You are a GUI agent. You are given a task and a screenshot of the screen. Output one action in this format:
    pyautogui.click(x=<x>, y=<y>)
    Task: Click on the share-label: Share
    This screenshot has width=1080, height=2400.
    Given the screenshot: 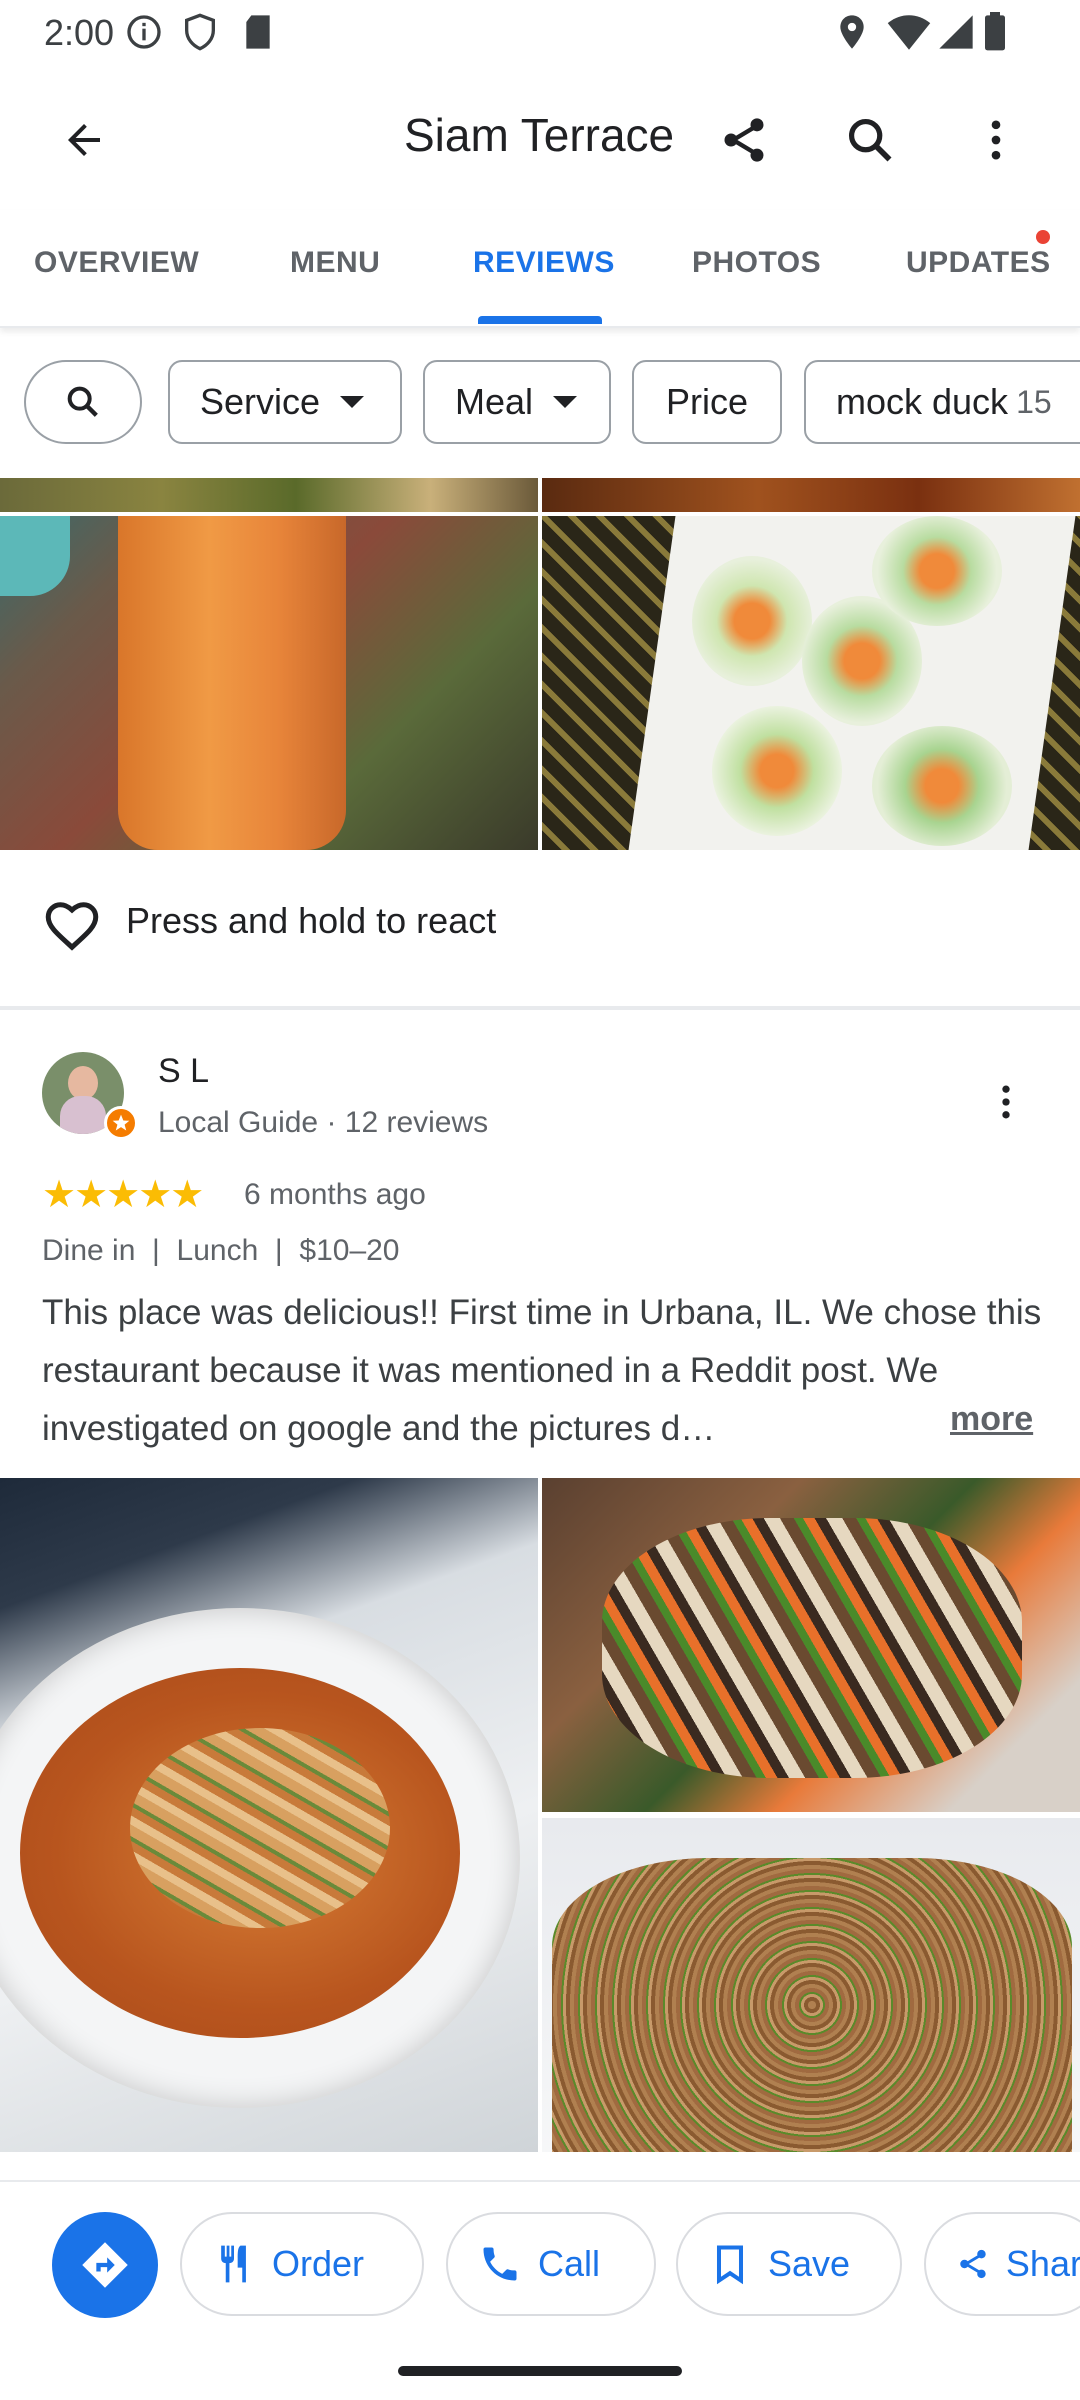 What is the action you would take?
    pyautogui.click(x=1042, y=2263)
    